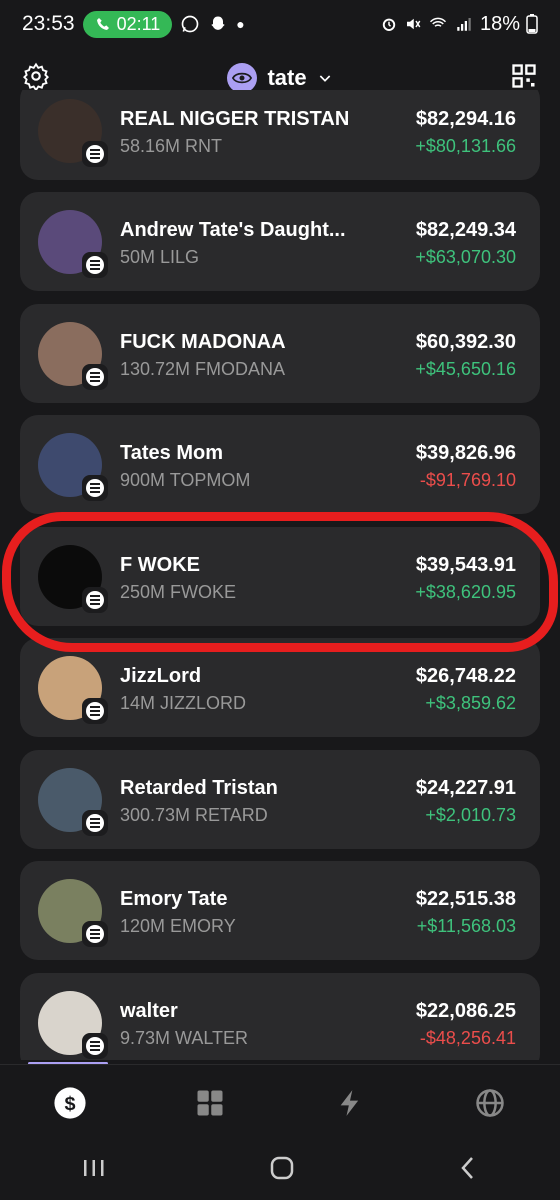 The image size is (560, 1200). I want to click on token-value: $60,392.30, so click(465, 342).